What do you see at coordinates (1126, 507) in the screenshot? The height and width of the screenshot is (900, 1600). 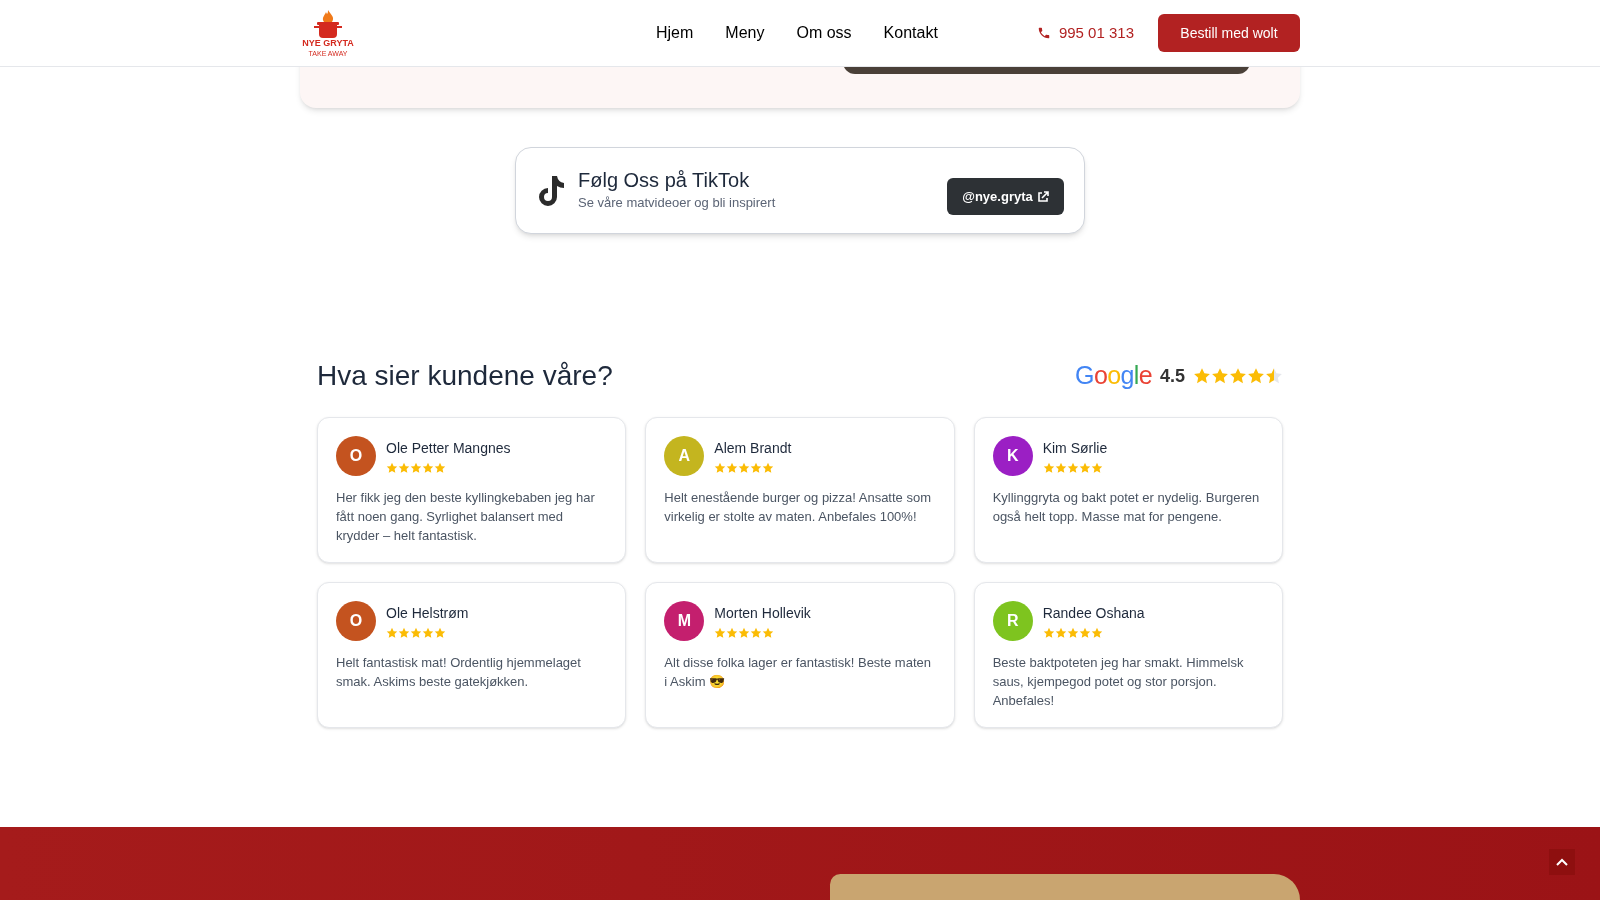 I see `review-text: Kyllinggryta og bakt potet er nydelig. Burgeren også helt topp. Masse mat for pengene.` at bounding box center [1126, 507].